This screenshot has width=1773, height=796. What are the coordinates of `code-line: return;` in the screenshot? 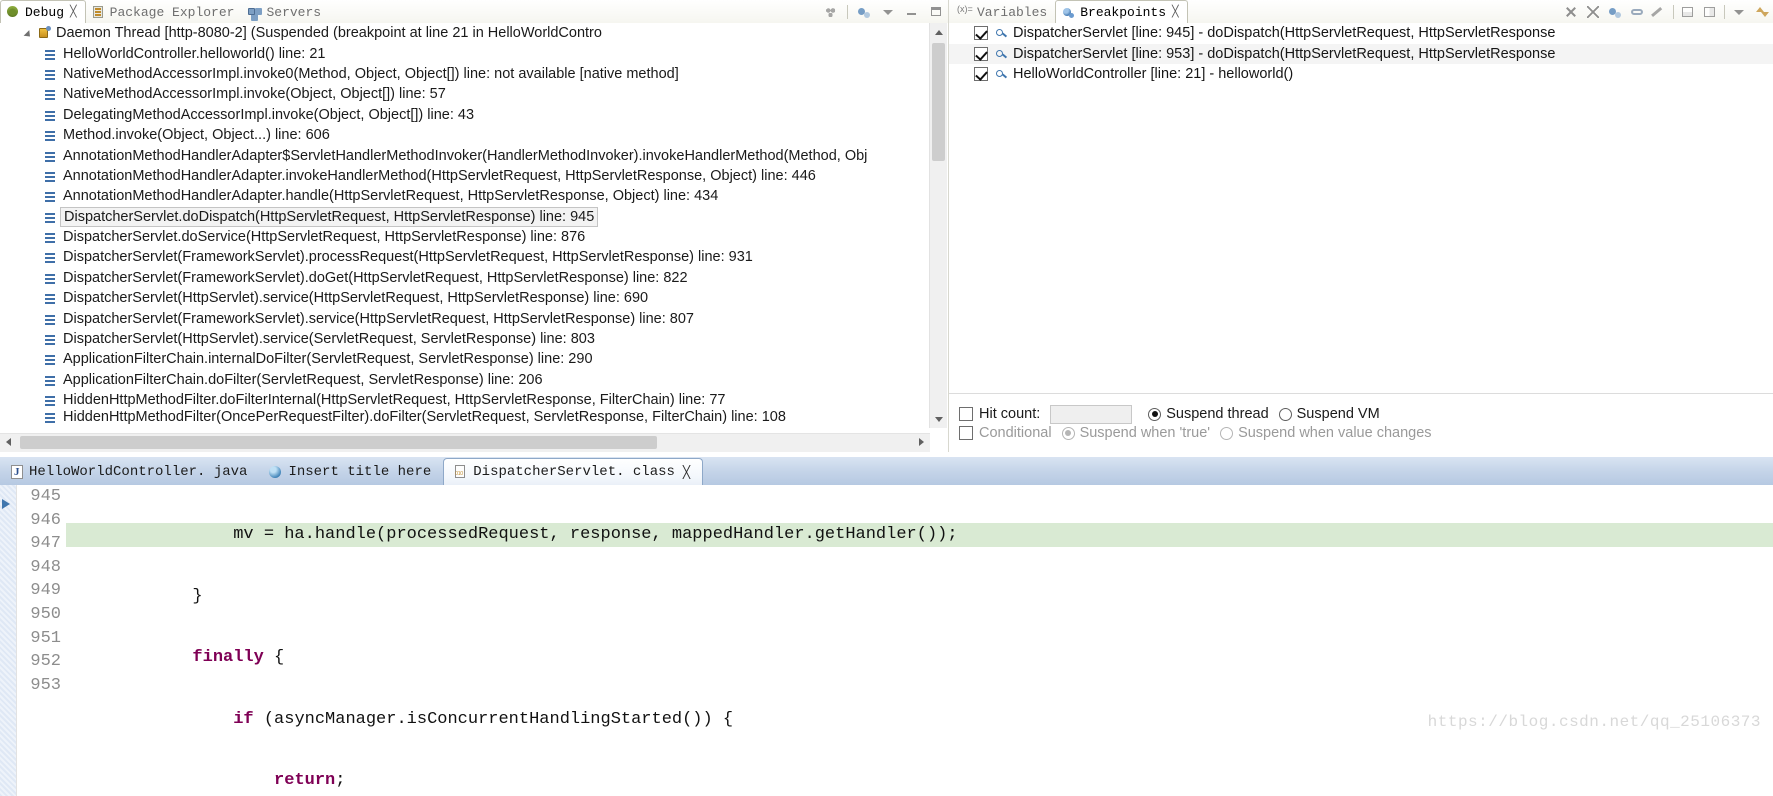 It's located at (919, 781).